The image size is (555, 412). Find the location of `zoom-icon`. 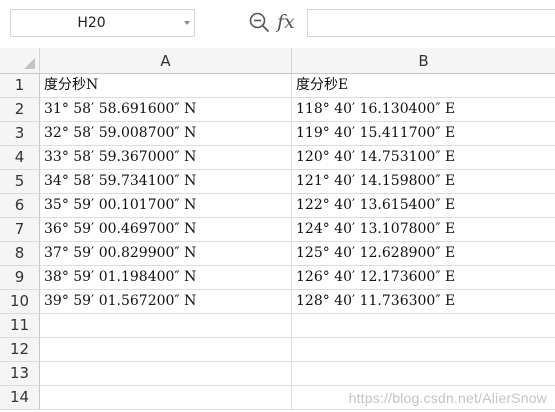

zoom-icon is located at coordinates (259, 22).